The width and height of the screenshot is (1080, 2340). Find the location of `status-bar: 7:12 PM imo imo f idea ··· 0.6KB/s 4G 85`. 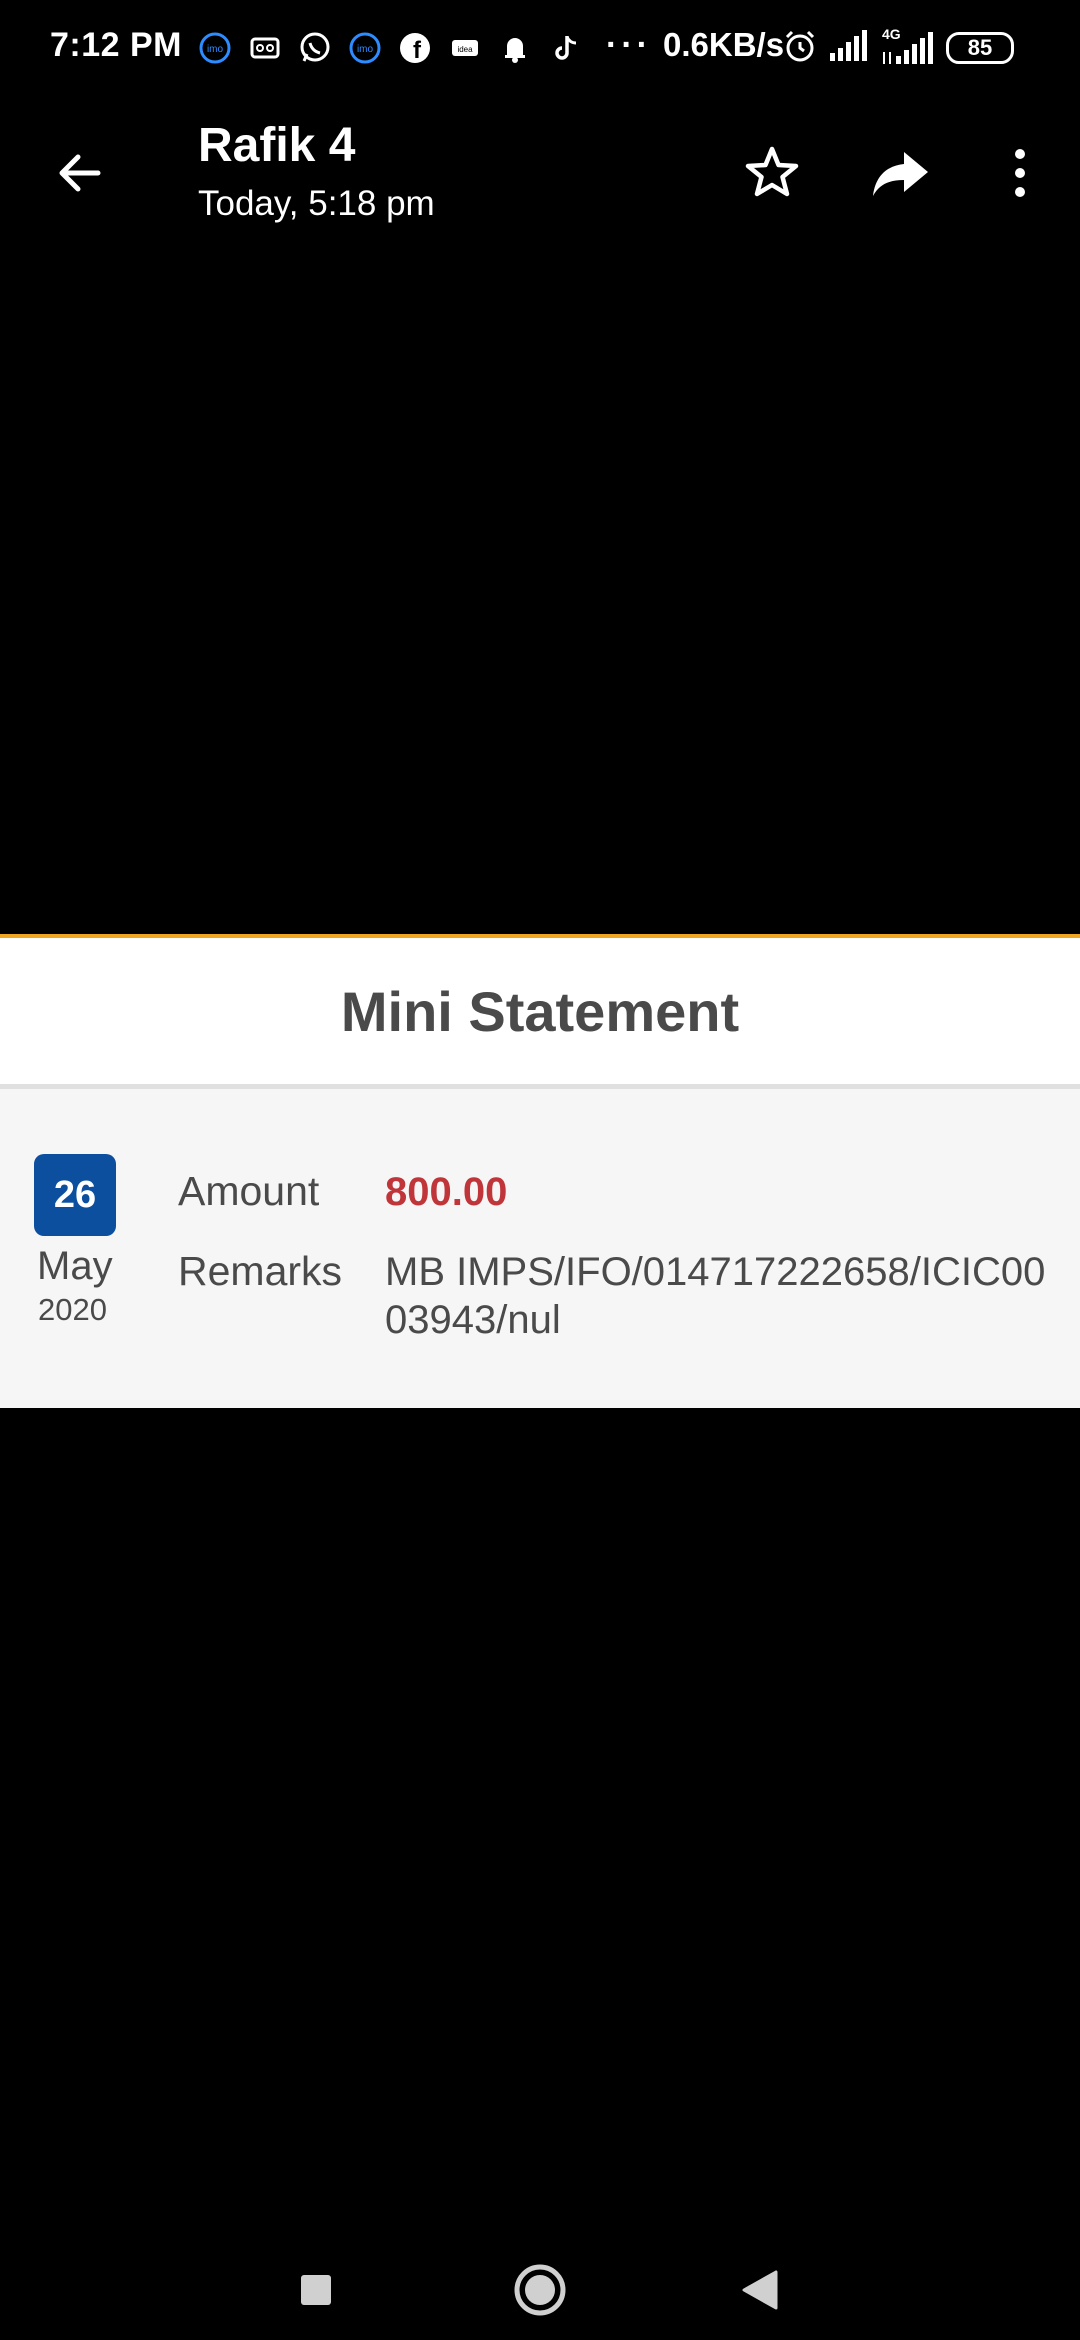

status-bar: 7:12 PM imo imo f idea ··· 0.6KB/s 4G 85 is located at coordinates (540, 48).